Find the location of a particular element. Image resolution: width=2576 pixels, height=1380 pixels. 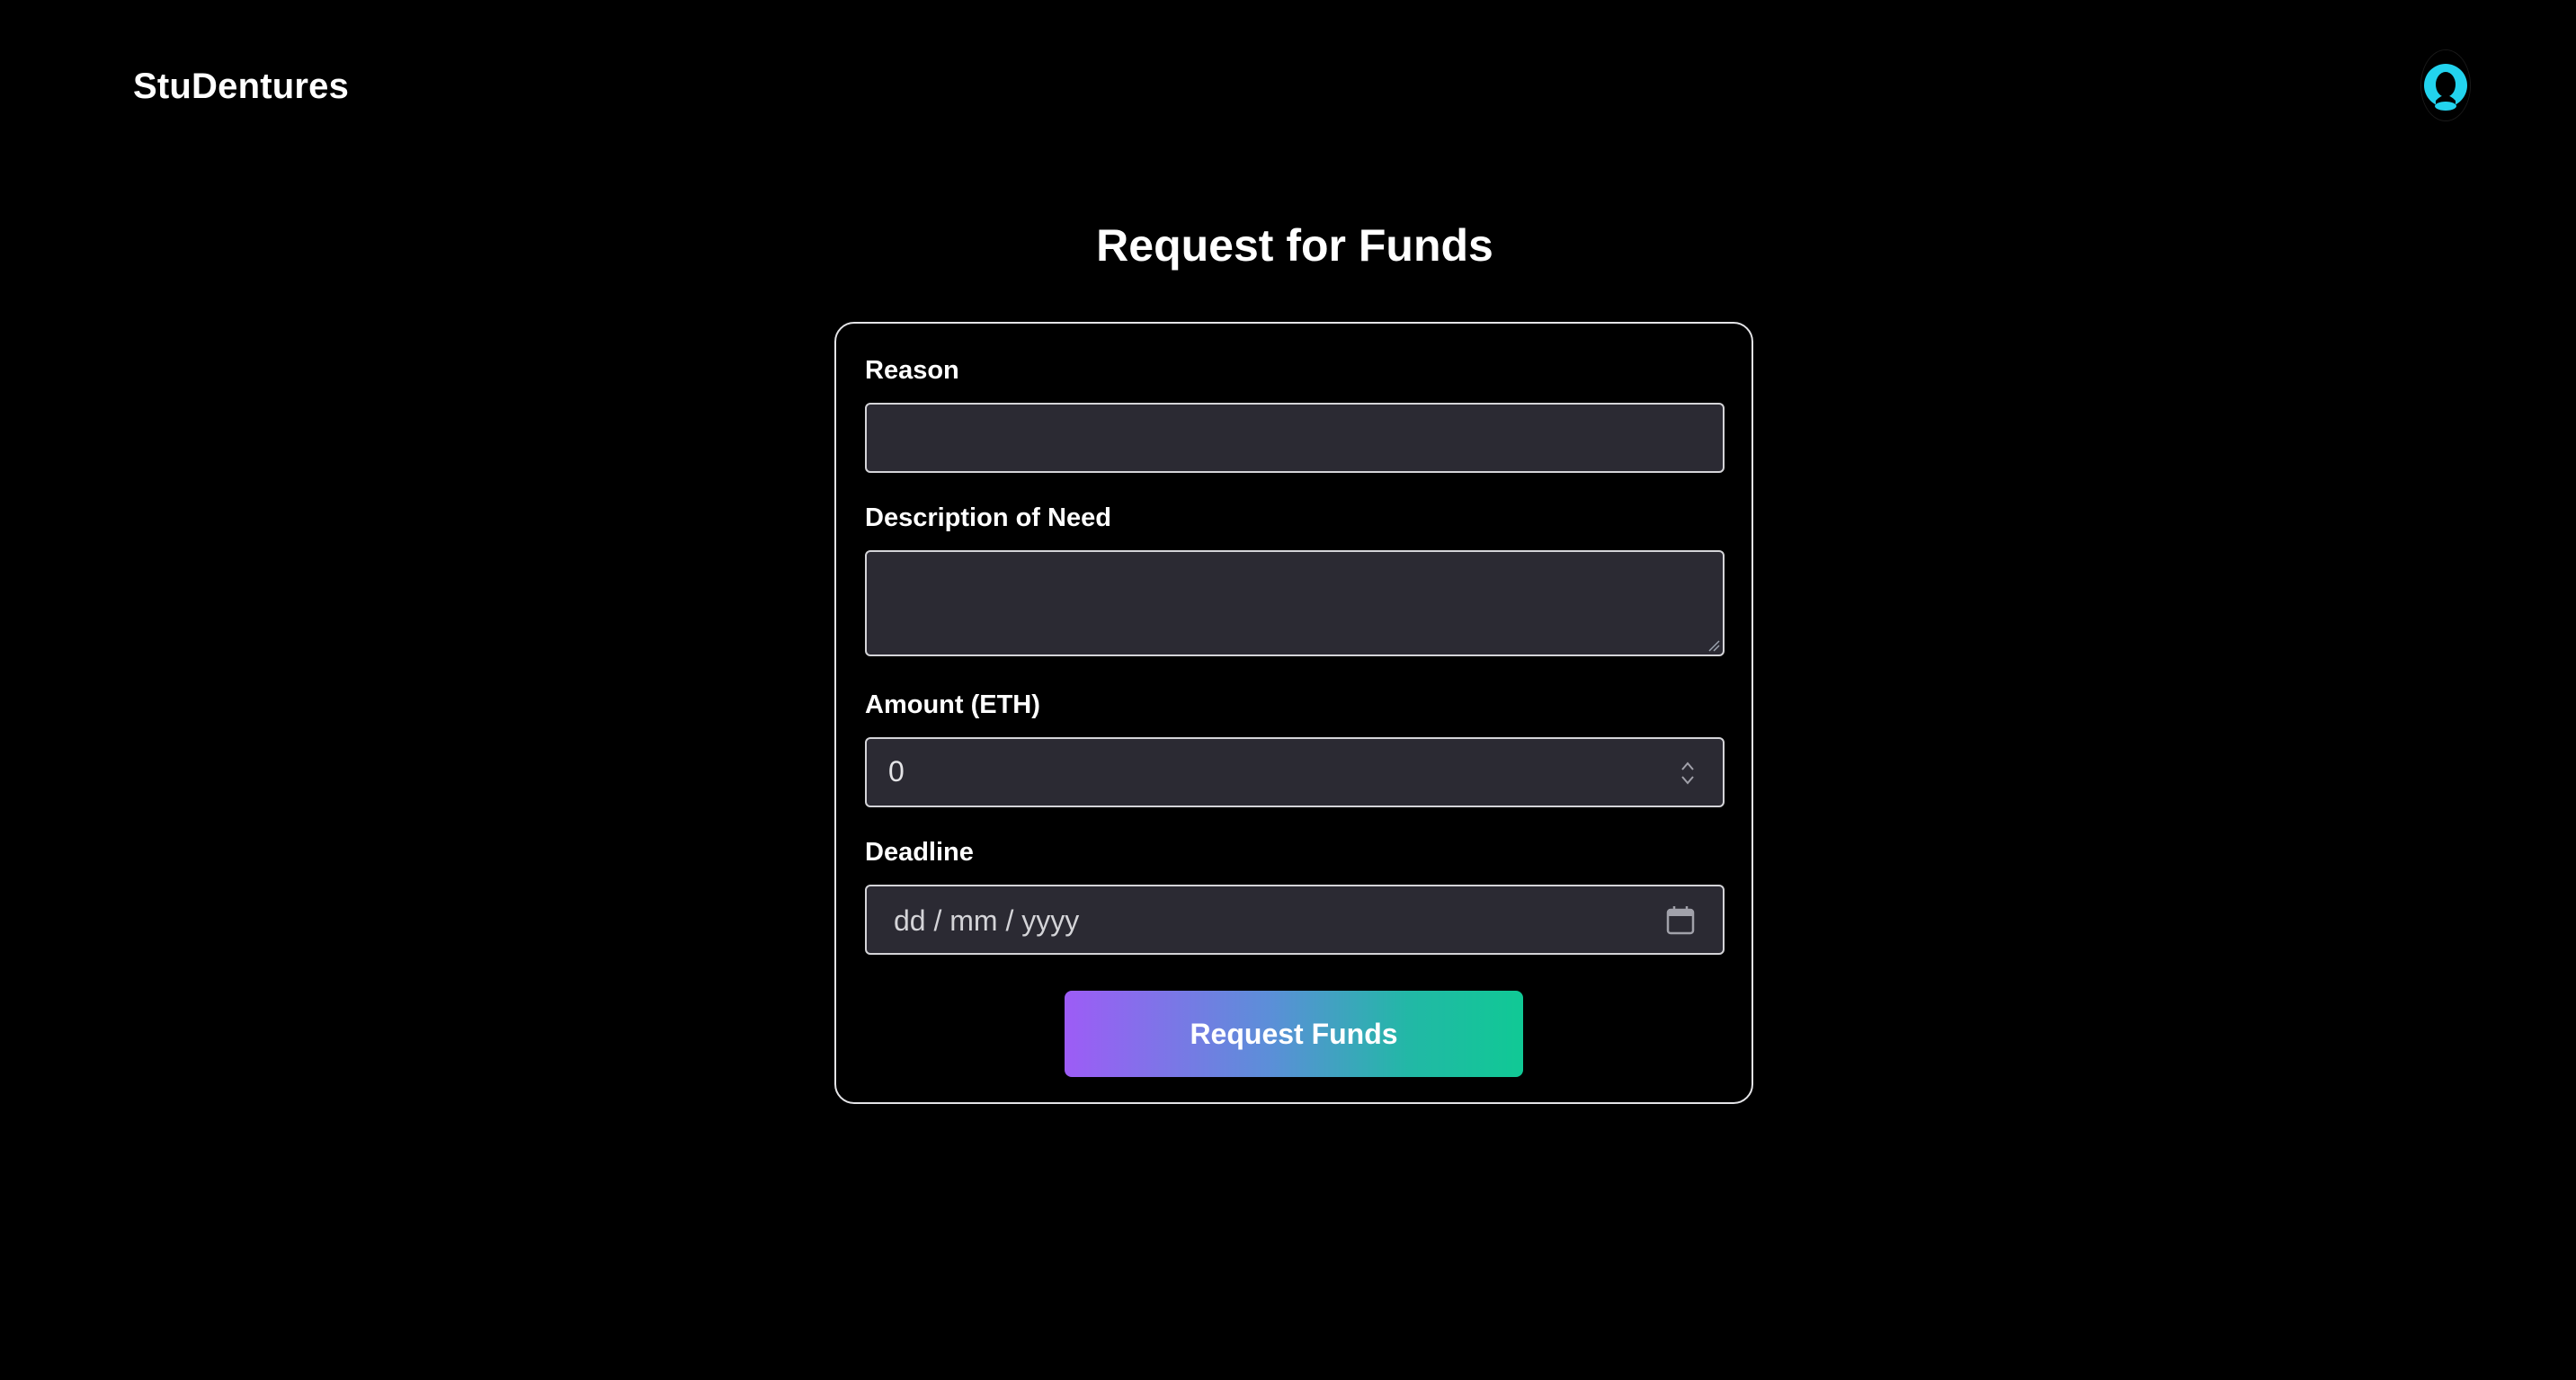

calendar-icon is located at coordinates (1681, 920).